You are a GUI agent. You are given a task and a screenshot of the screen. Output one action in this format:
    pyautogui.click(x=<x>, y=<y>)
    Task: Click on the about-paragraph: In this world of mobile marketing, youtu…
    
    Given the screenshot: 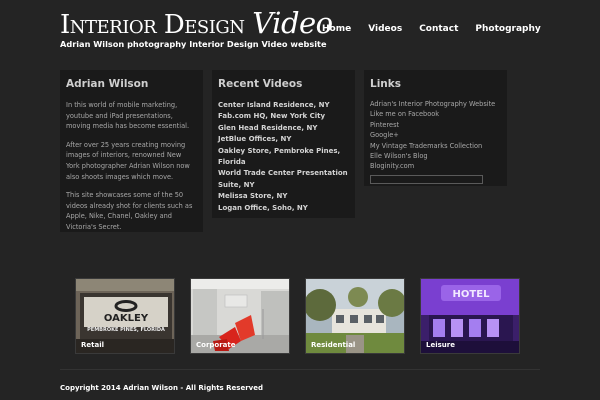 What is the action you would take?
    pyautogui.click(x=128, y=116)
    